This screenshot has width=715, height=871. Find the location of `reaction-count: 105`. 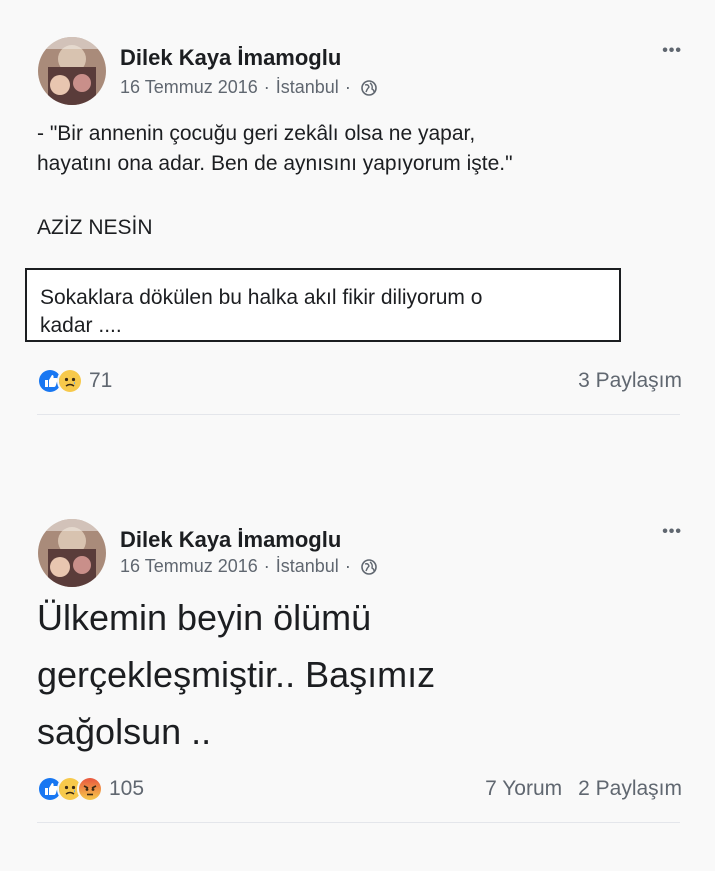

reaction-count: 105 is located at coordinates (126, 789).